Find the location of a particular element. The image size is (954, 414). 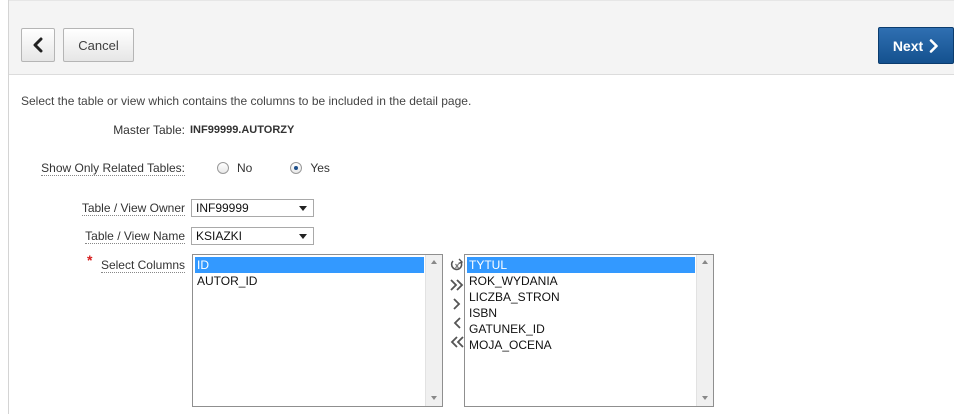

radio-yes: Yes is located at coordinates (310, 168).